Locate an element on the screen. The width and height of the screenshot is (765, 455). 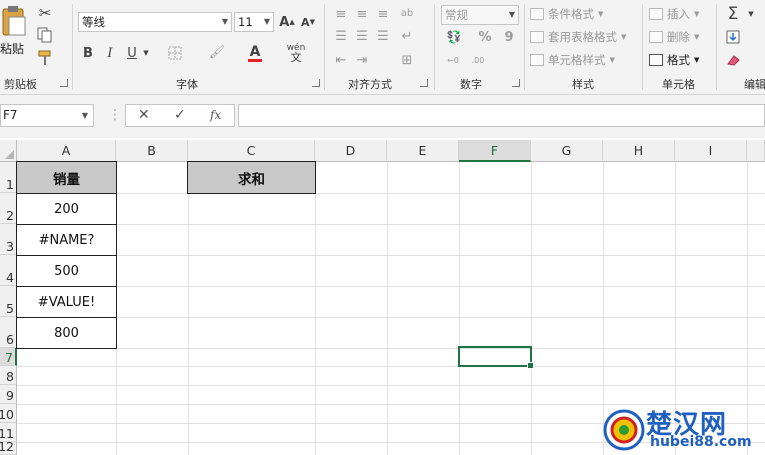
align-center-icon: ☰ is located at coordinates (362, 36).